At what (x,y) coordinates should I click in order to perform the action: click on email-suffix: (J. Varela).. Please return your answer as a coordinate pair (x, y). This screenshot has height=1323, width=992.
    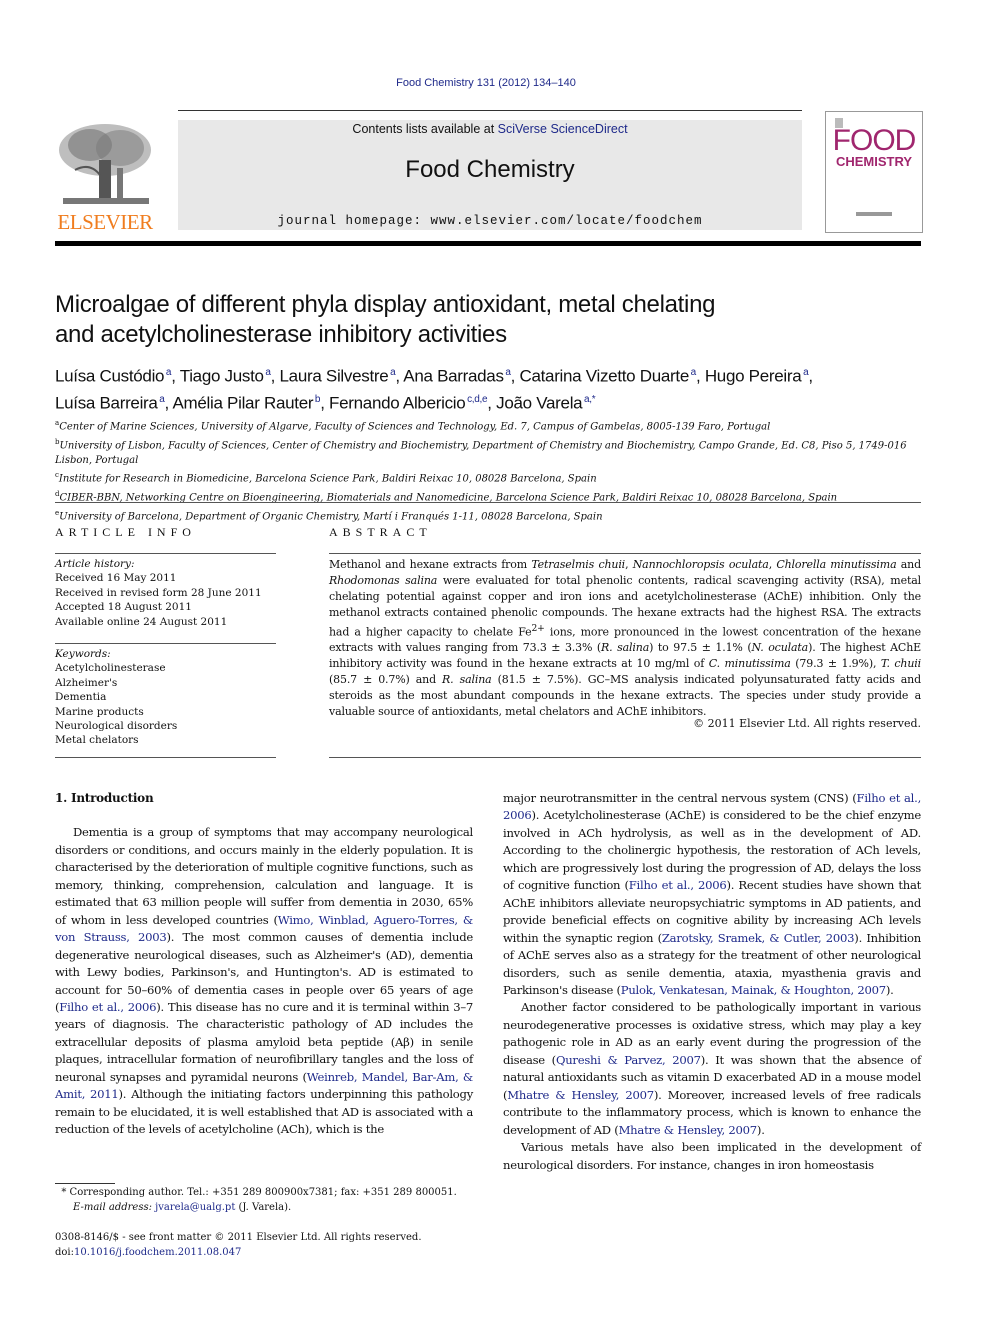
    Looking at the image, I should click on (263, 1207).